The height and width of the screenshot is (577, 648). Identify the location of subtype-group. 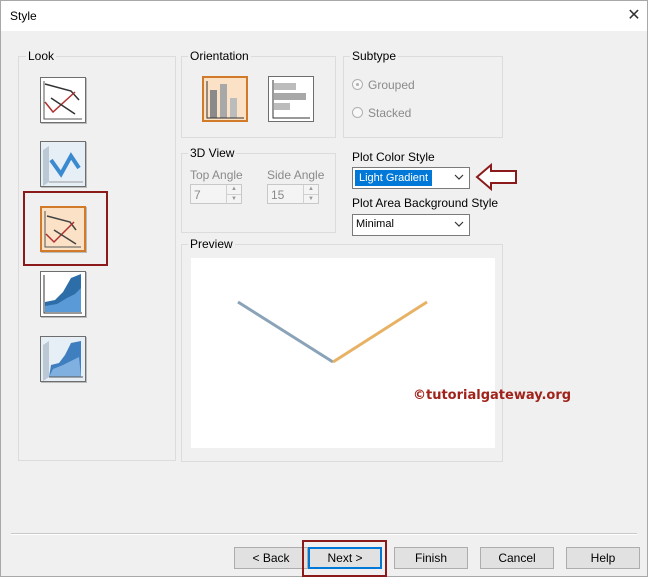
(423, 97).